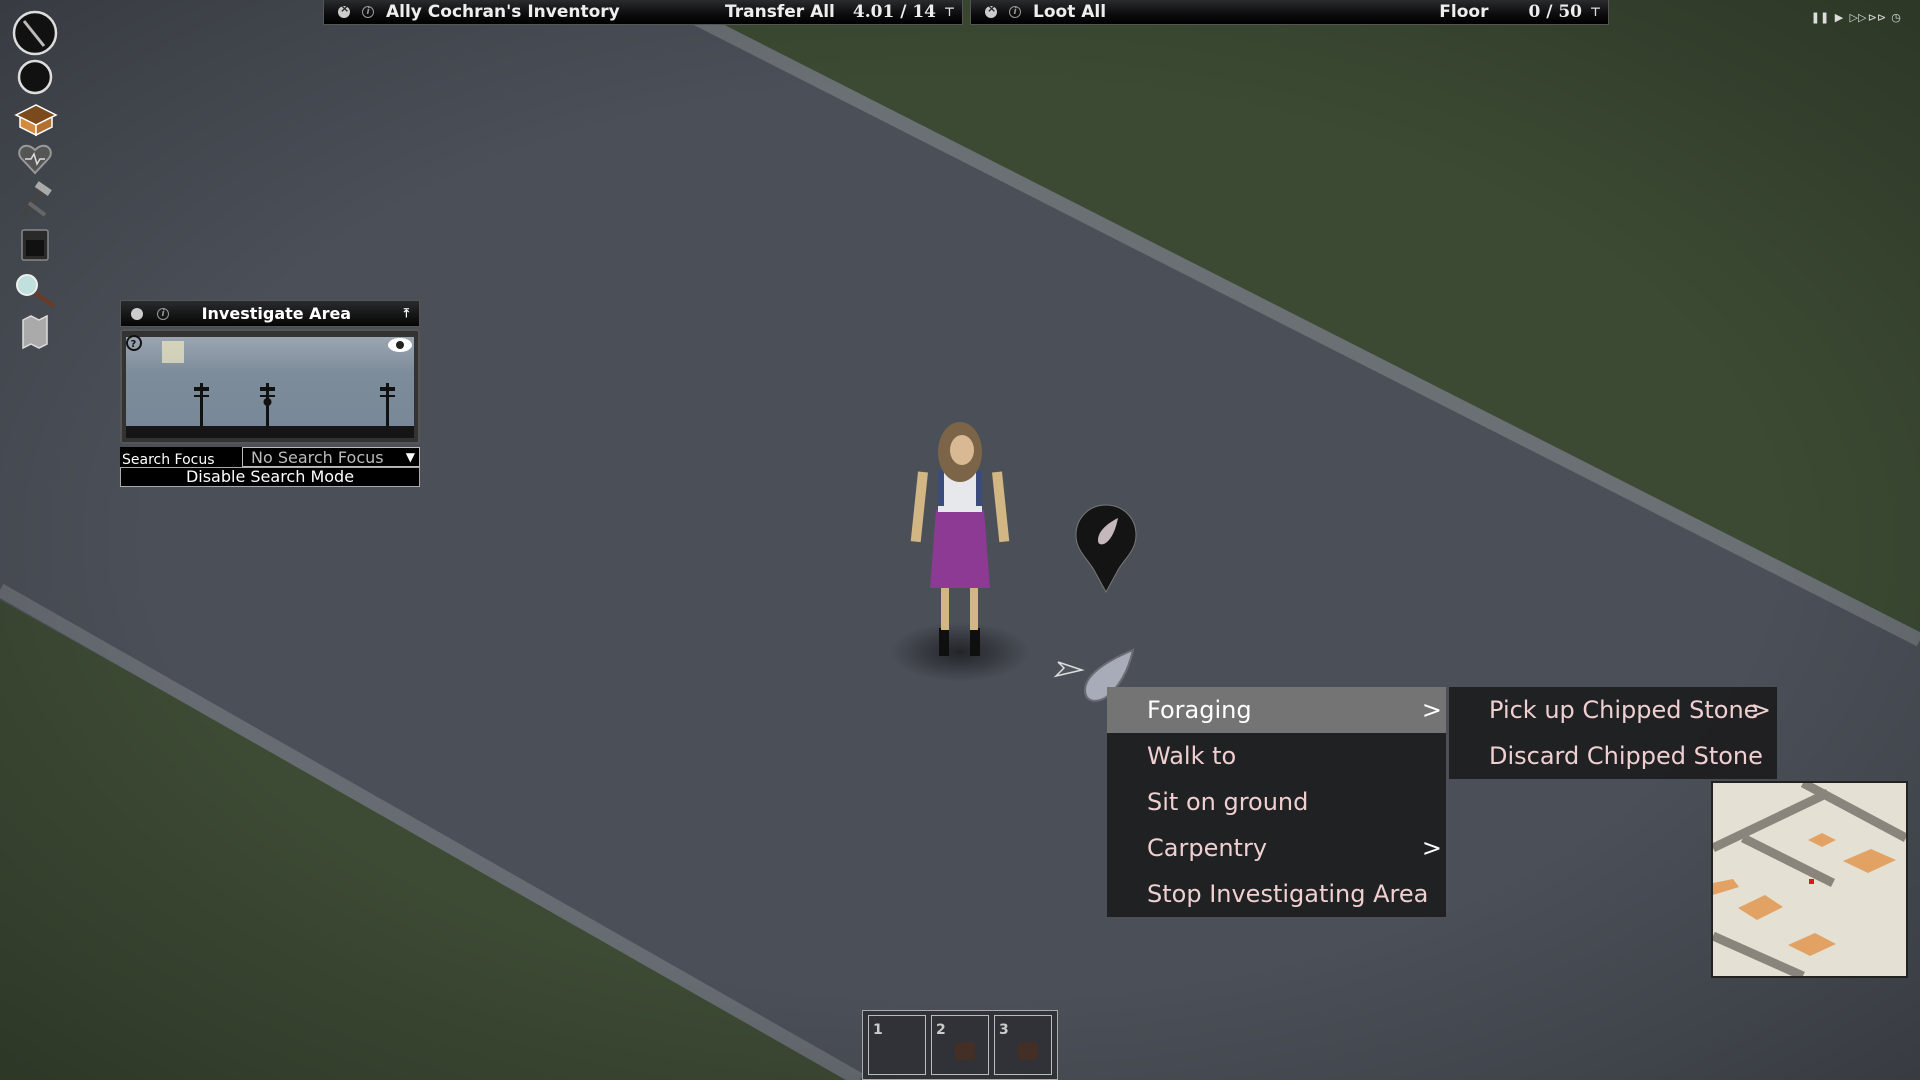 The image size is (1920, 1080). I want to click on magnifier-icon, so click(36, 291).